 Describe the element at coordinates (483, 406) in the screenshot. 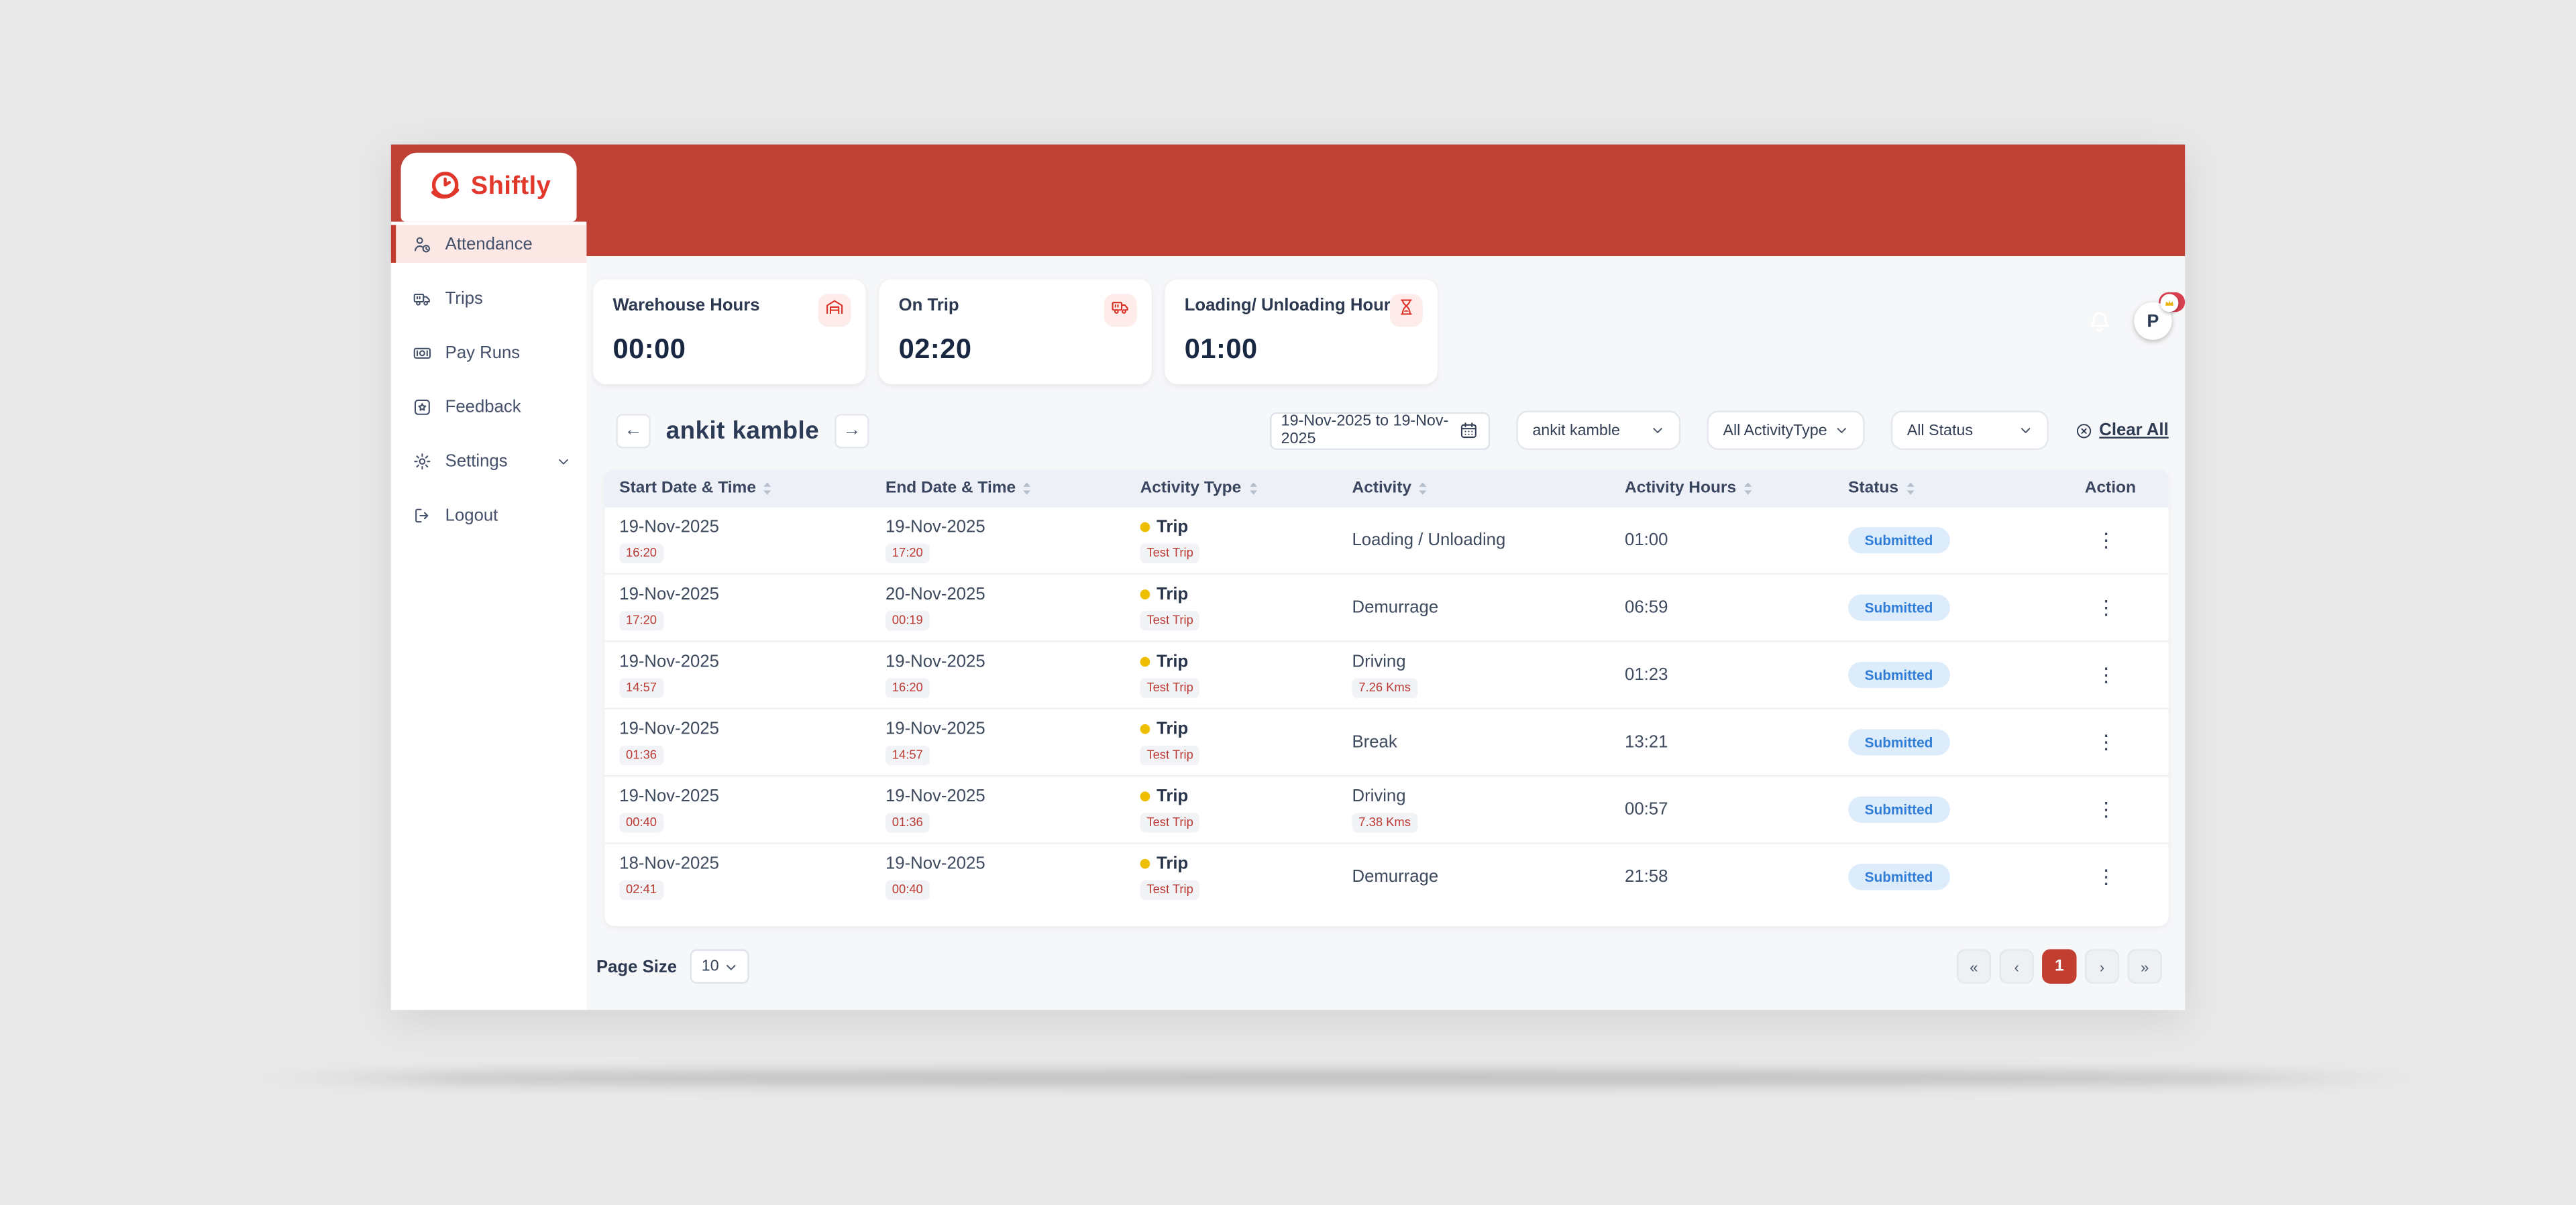

I see `sidebar-item-label: Feedback` at that location.